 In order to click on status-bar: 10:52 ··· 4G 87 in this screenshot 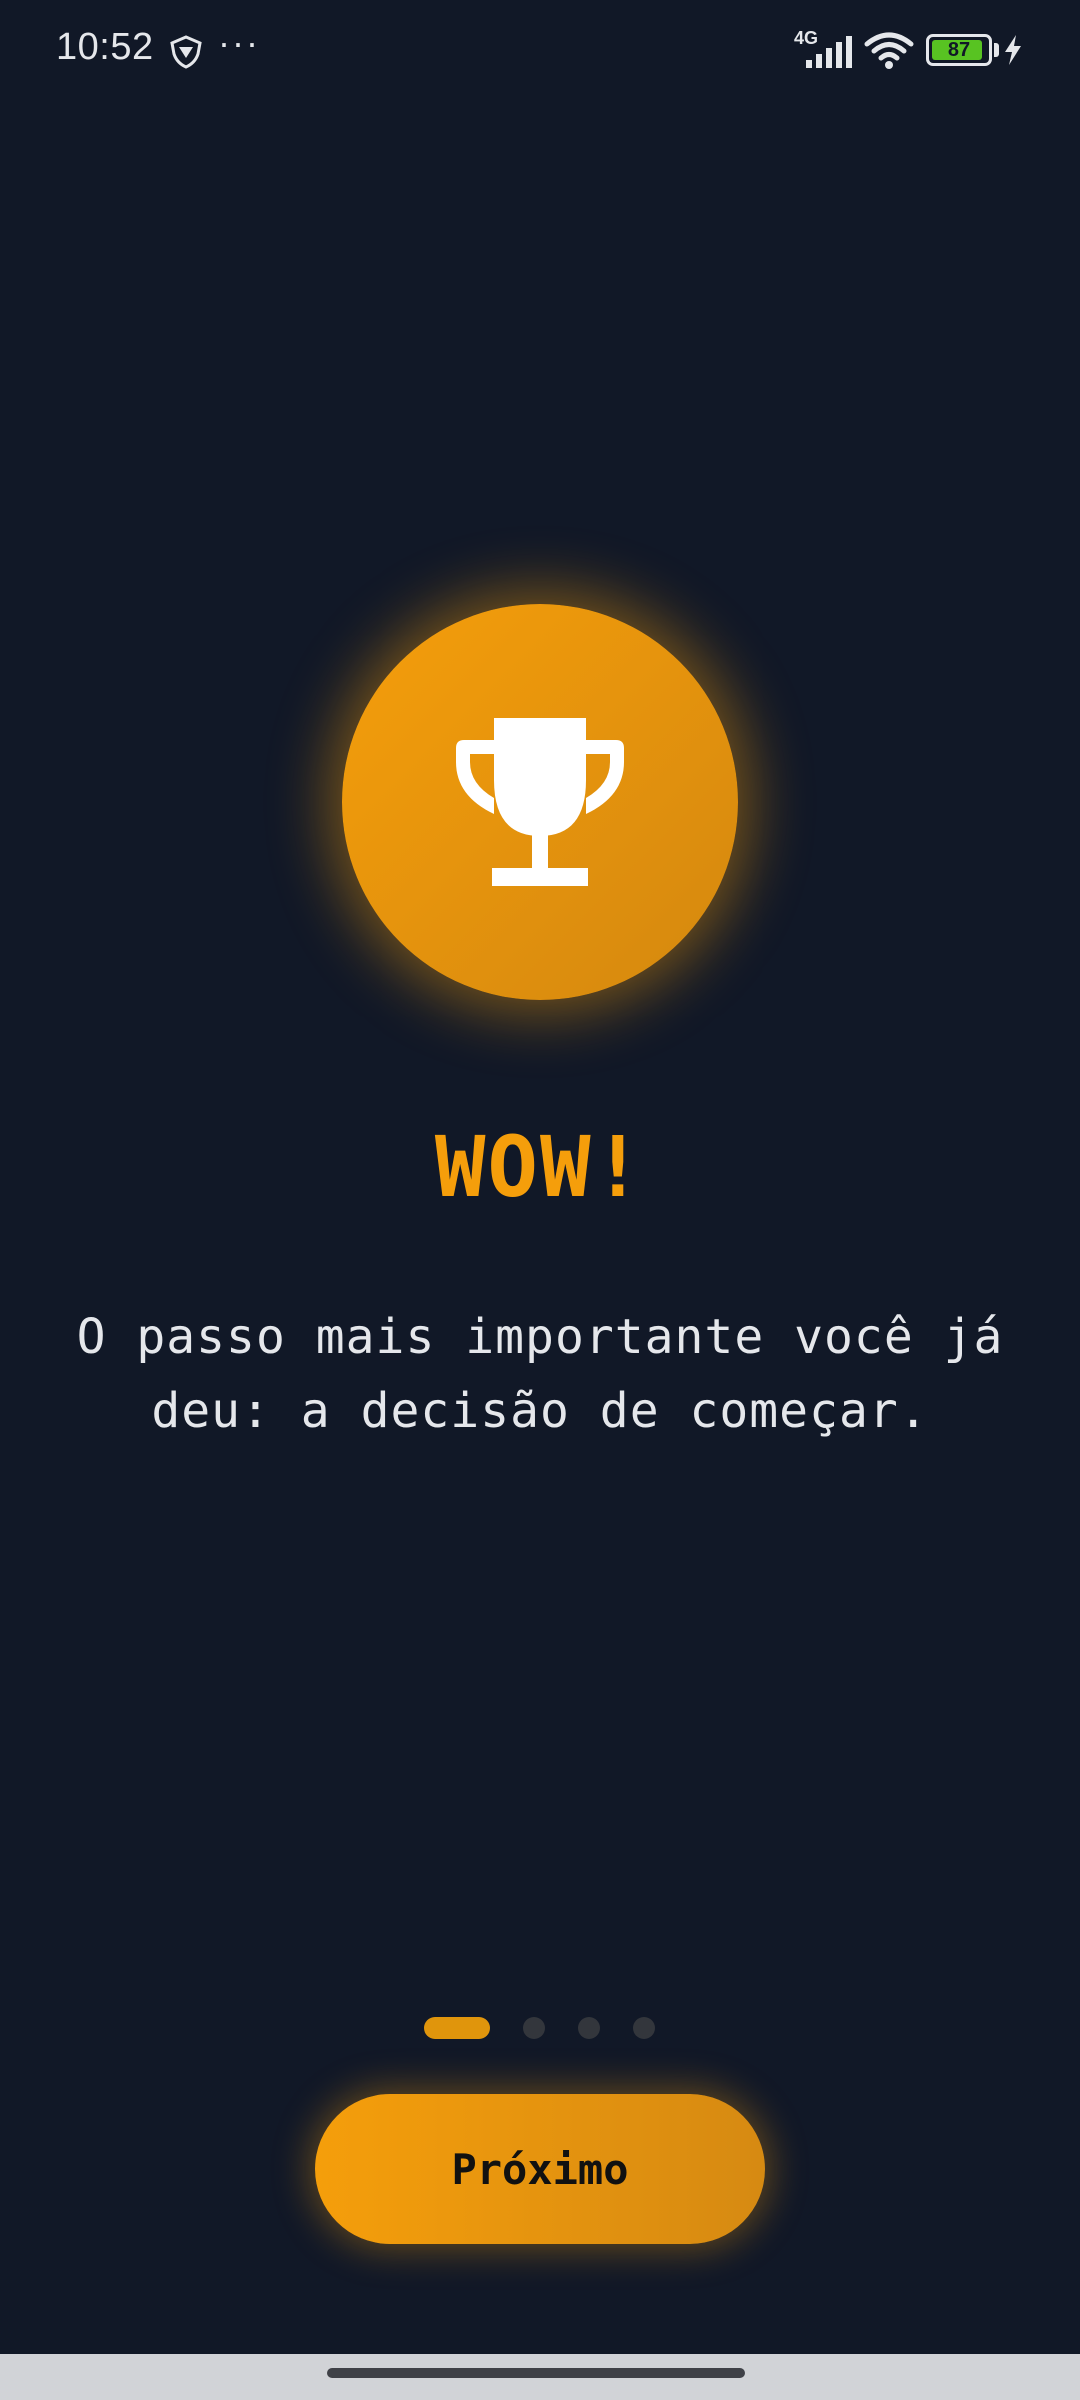, I will do `click(540, 50)`.